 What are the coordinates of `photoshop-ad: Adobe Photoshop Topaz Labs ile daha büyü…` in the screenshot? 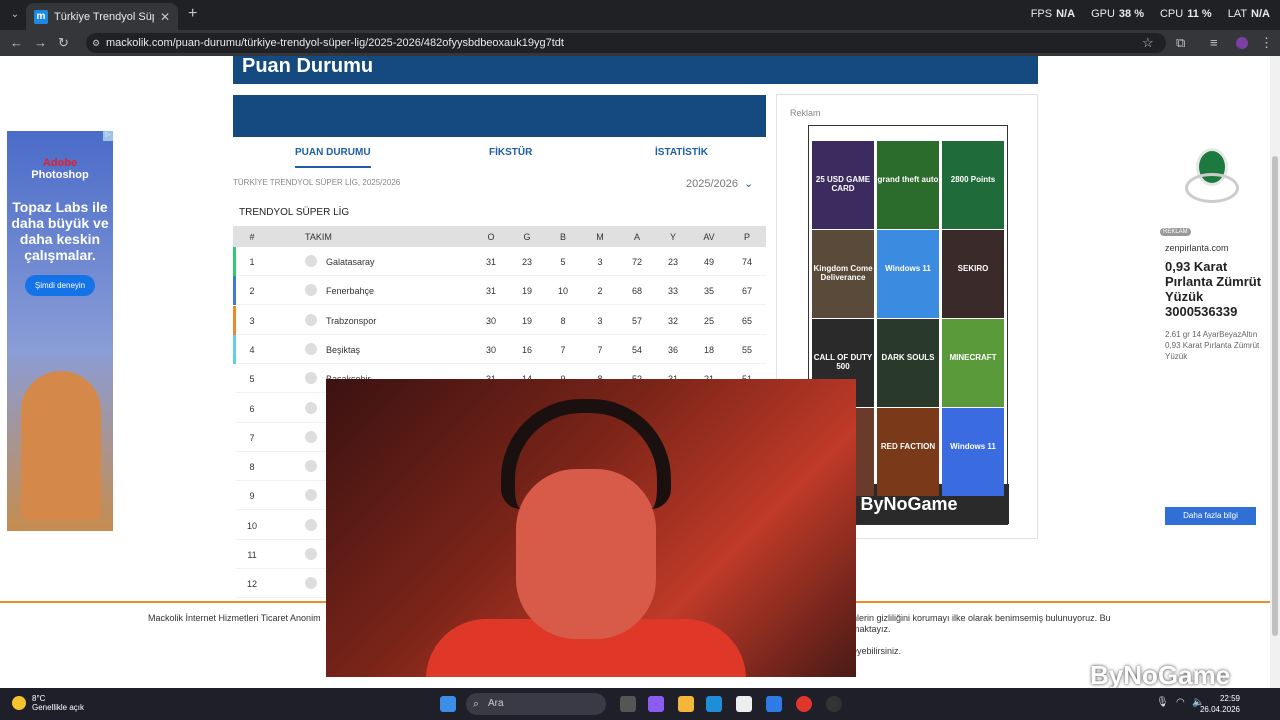 It's located at (60, 331).